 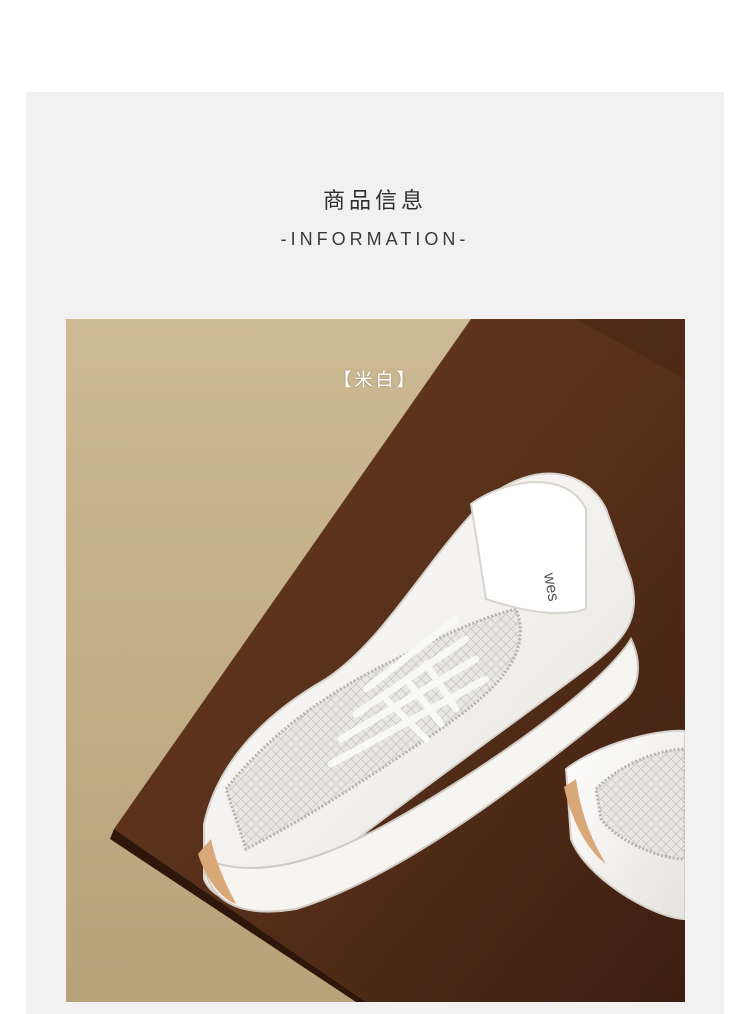 What do you see at coordinates (375, 380) in the screenshot?
I see `color-label: 【米白】` at bounding box center [375, 380].